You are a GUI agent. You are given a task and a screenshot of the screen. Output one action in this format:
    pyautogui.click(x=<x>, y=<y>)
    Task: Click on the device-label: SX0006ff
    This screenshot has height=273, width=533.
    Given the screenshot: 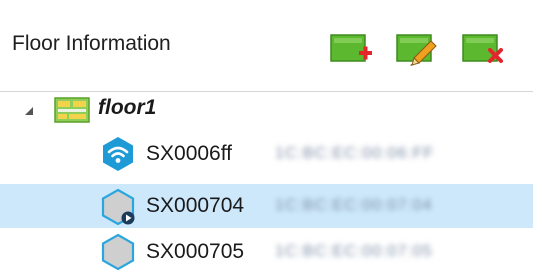 What is the action you would take?
    pyautogui.click(x=189, y=153)
    